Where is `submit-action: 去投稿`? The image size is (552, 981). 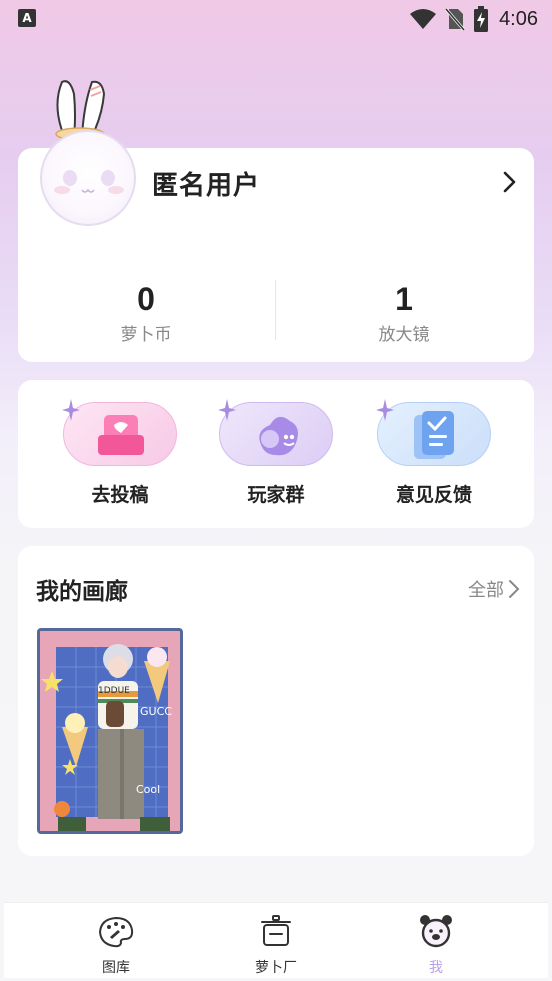 submit-action: 去投稿 is located at coordinates (120, 453).